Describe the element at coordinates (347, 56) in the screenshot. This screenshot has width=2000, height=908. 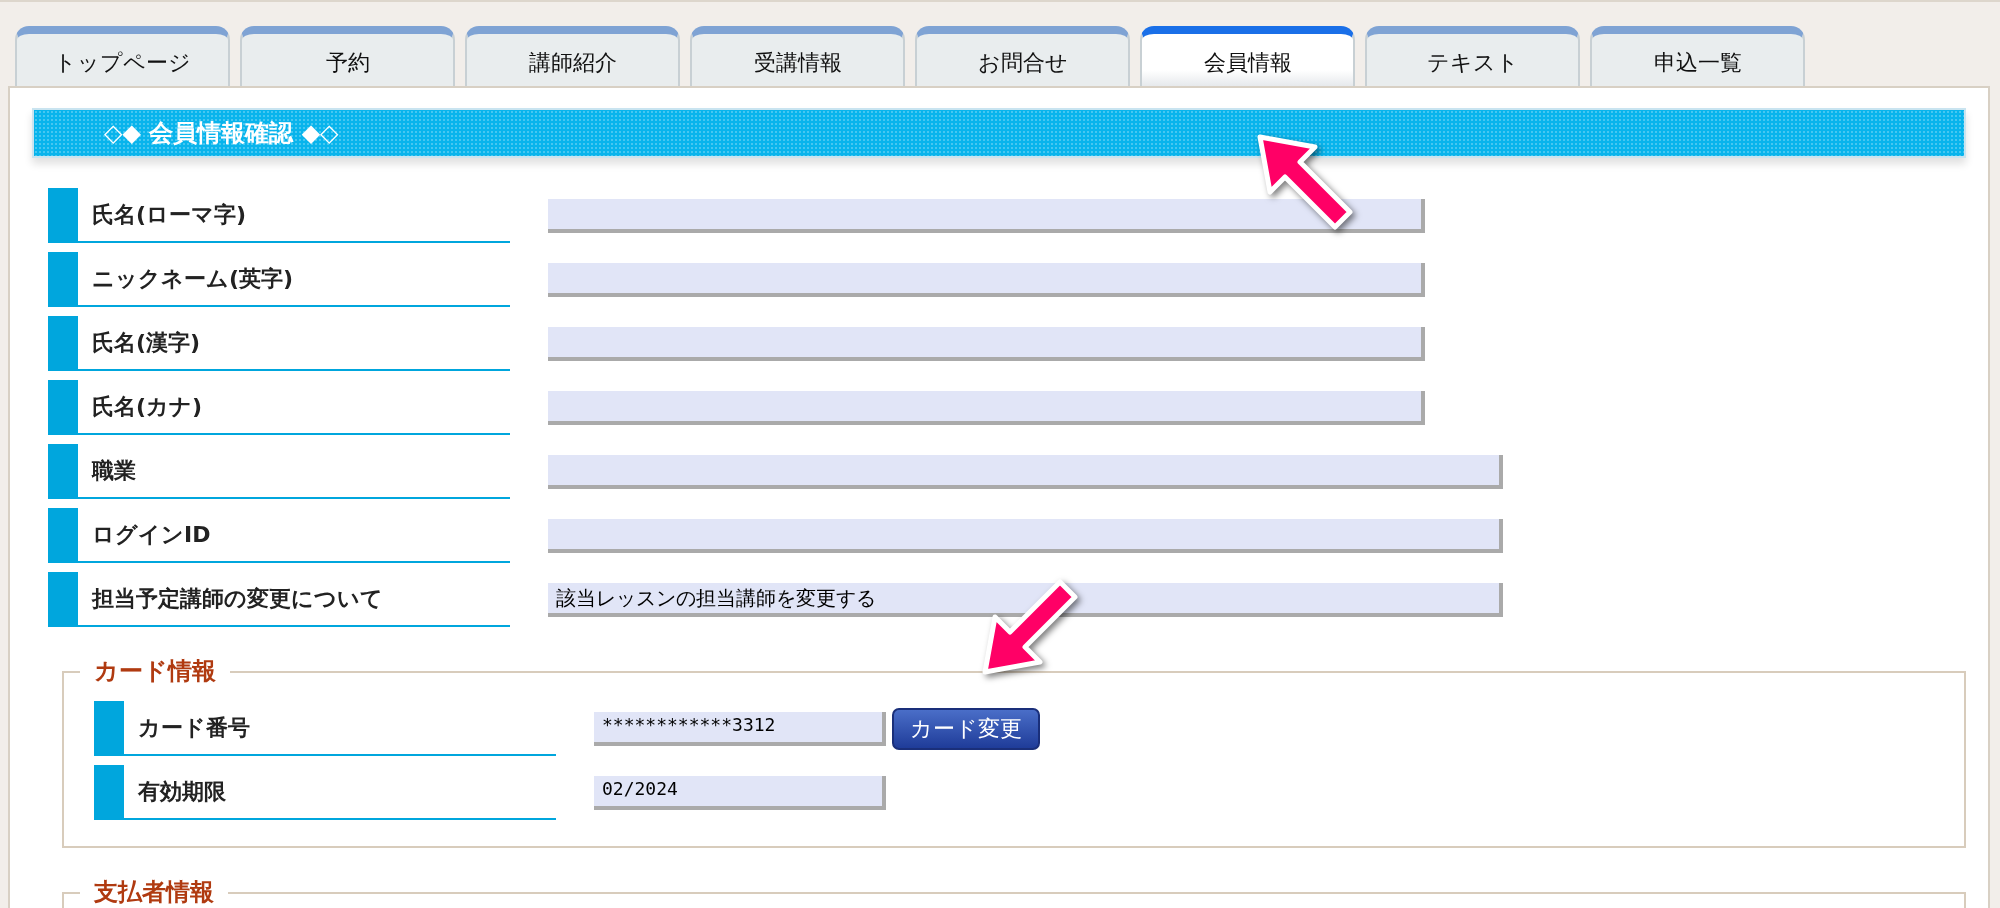
I see `nav-tab: 予約` at that location.